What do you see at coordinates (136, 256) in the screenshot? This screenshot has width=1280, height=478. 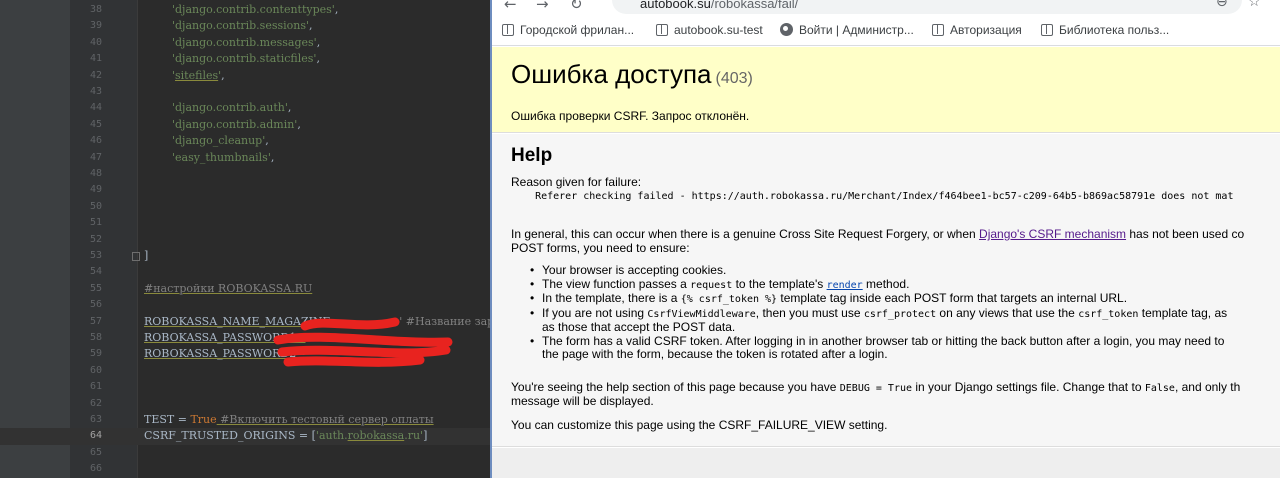 I see `fold-marker-icon` at bounding box center [136, 256].